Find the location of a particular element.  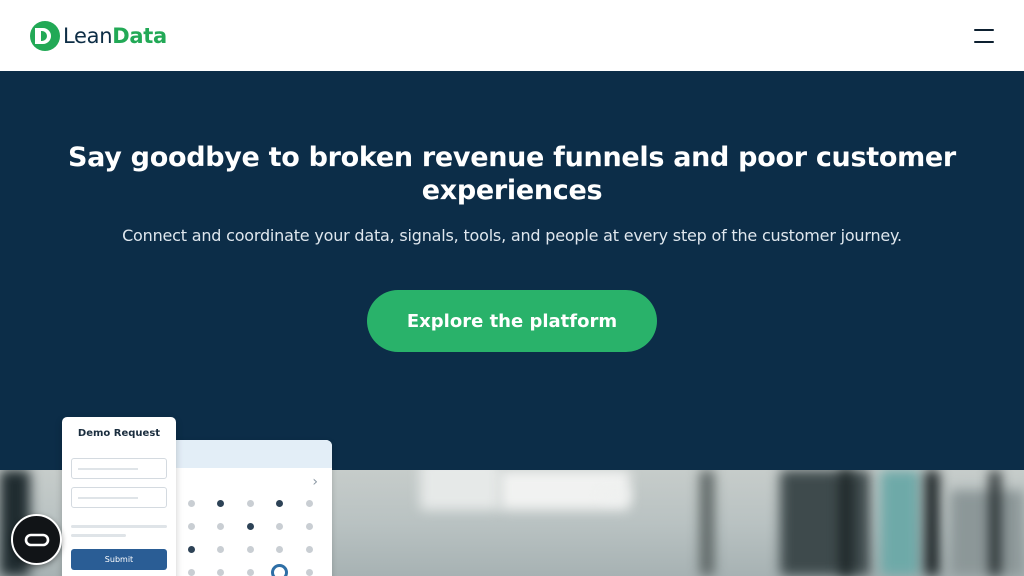

calendar-header is located at coordinates (251, 454).